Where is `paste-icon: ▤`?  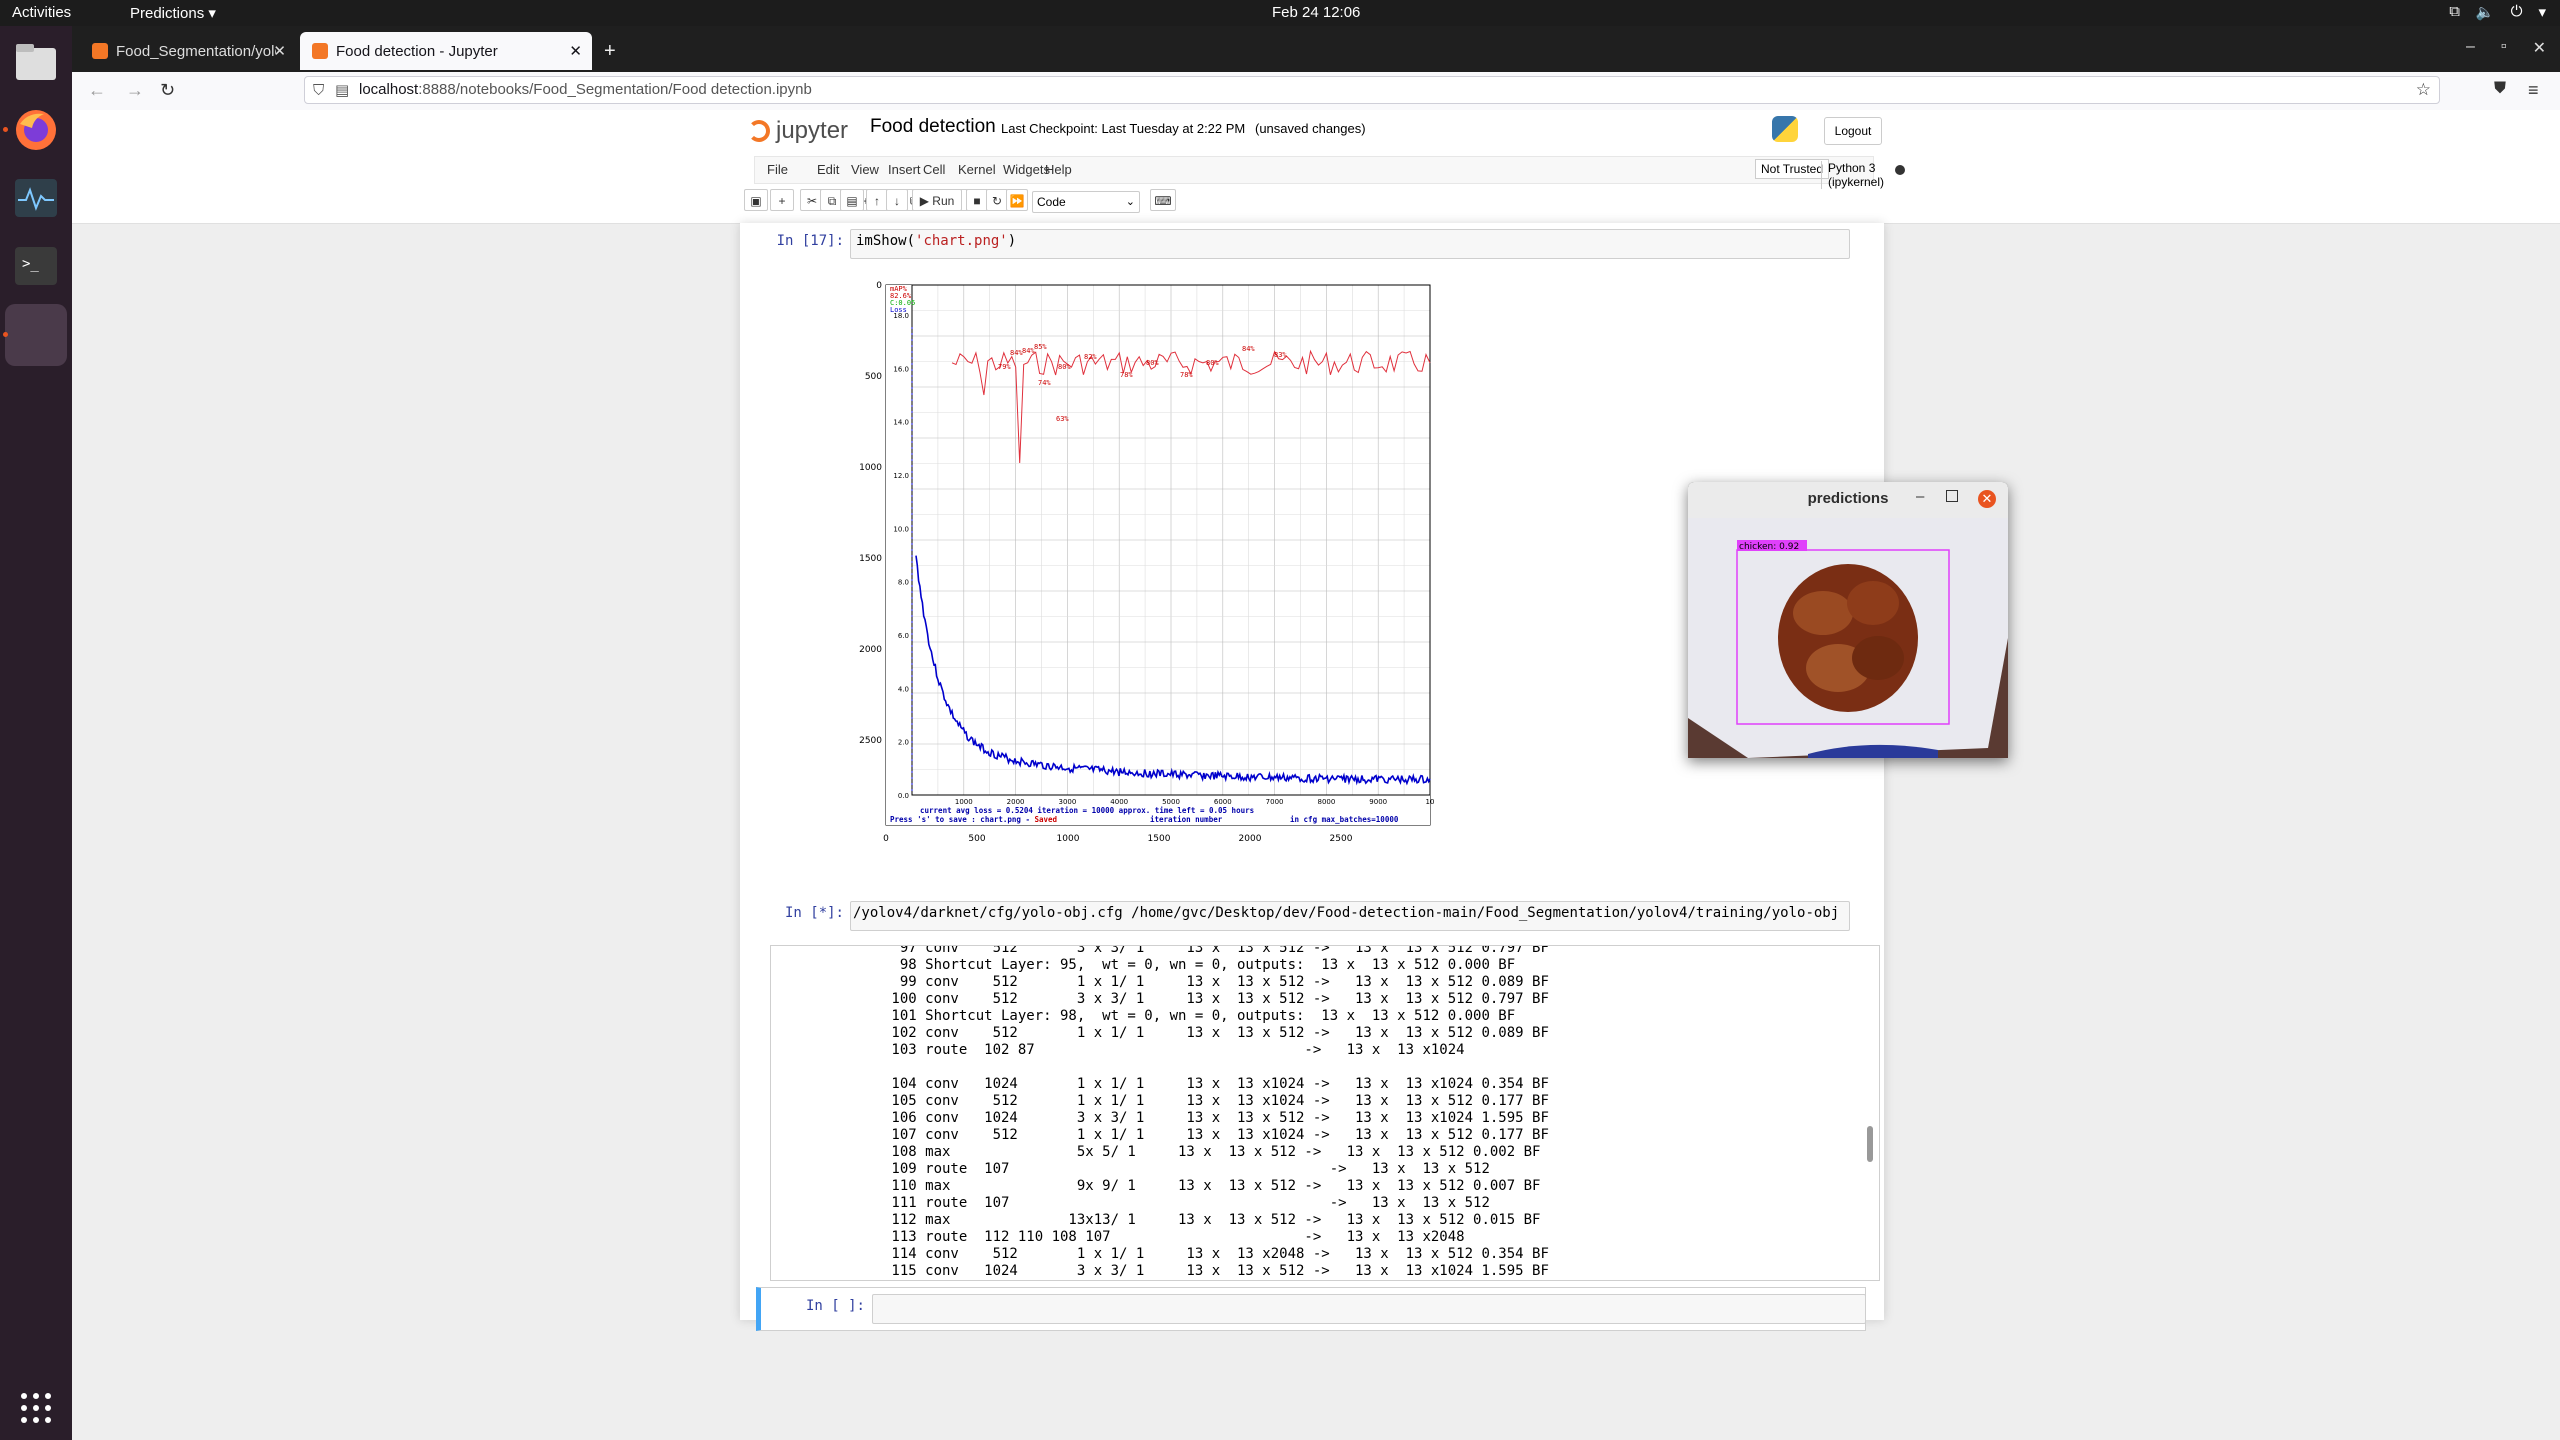
paste-icon: ▤ is located at coordinates (852, 200).